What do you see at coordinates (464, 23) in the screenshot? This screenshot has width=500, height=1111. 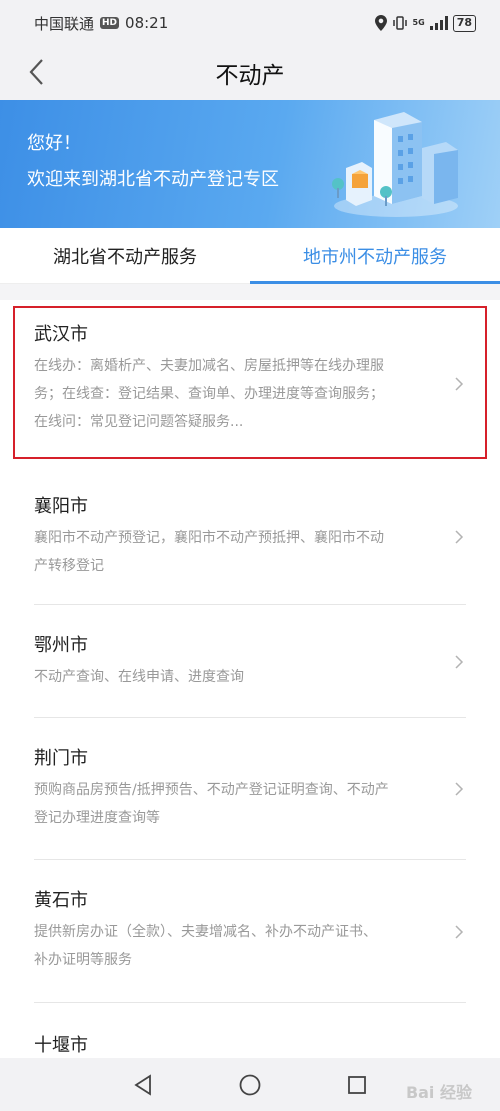 I see `battery-level: 78` at bounding box center [464, 23].